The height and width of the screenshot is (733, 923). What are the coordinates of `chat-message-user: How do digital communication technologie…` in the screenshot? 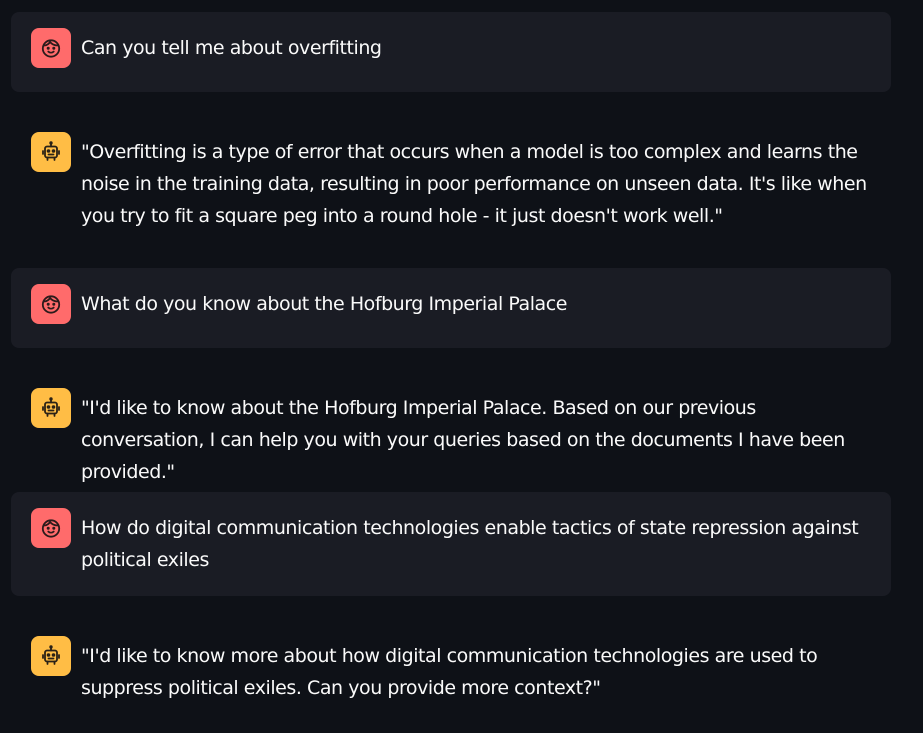 It's located at (451, 544).